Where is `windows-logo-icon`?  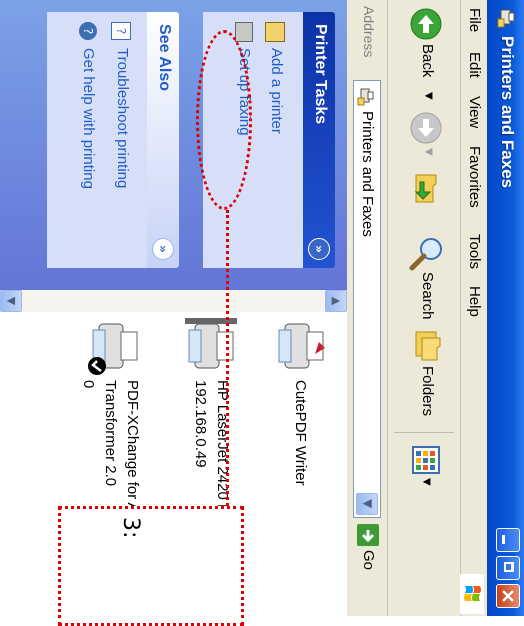 windows-logo-icon is located at coordinates (472, 594).